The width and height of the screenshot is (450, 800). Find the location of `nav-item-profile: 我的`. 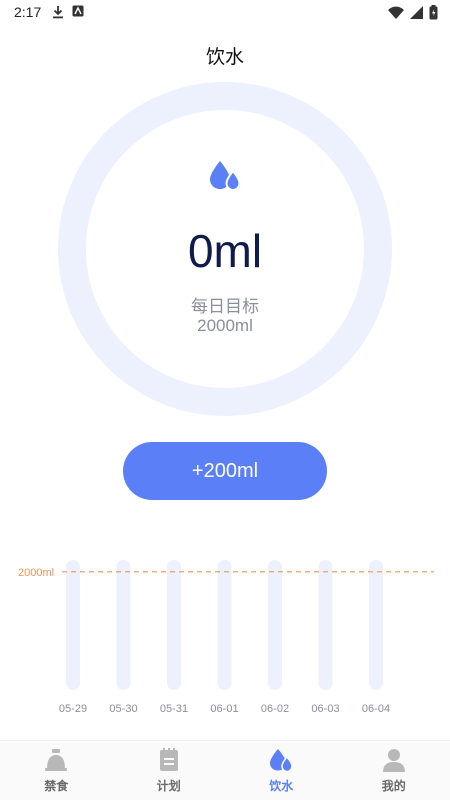

nav-item-profile: 我的 is located at coordinates (394, 770).